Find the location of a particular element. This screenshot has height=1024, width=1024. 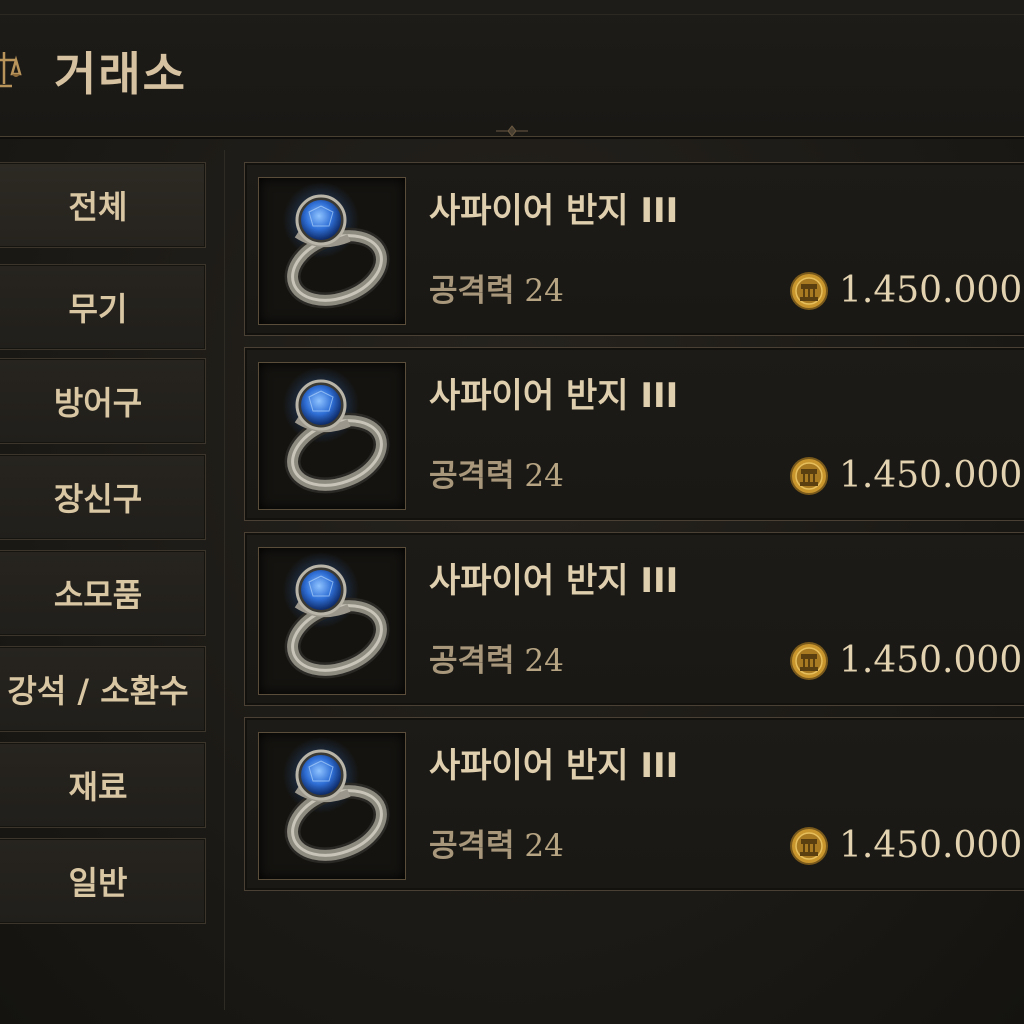

page-title: 거래소 is located at coordinates (120, 74).